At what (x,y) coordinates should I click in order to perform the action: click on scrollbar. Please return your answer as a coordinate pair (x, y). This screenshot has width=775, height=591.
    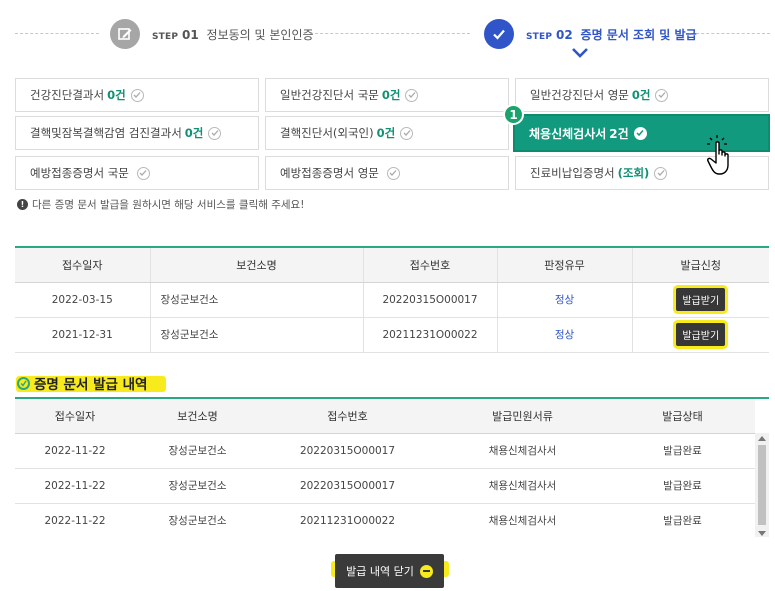
    Looking at the image, I should click on (762, 485).